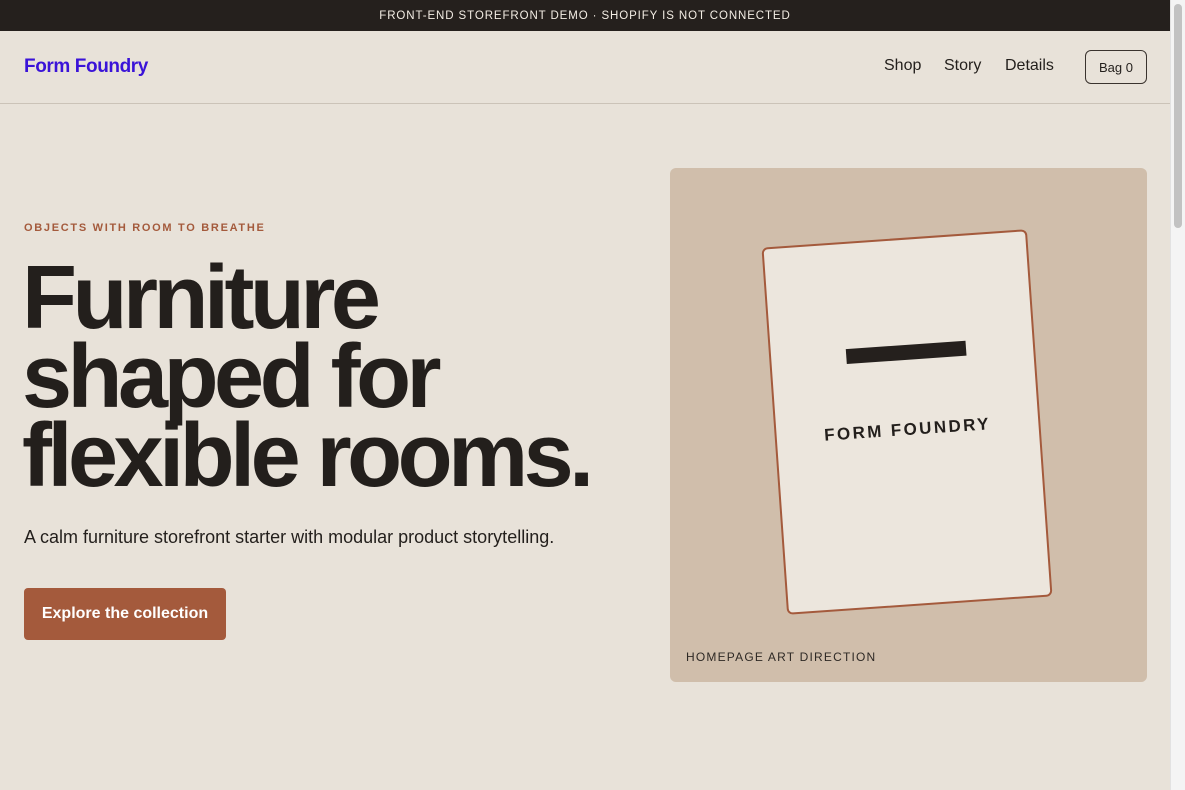 The image size is (1185, 790). Describe the element at coordinates (585, 67) in the screenshot. I see `site-header: Form Foundry Shop Story Details Bag 0` at that location.